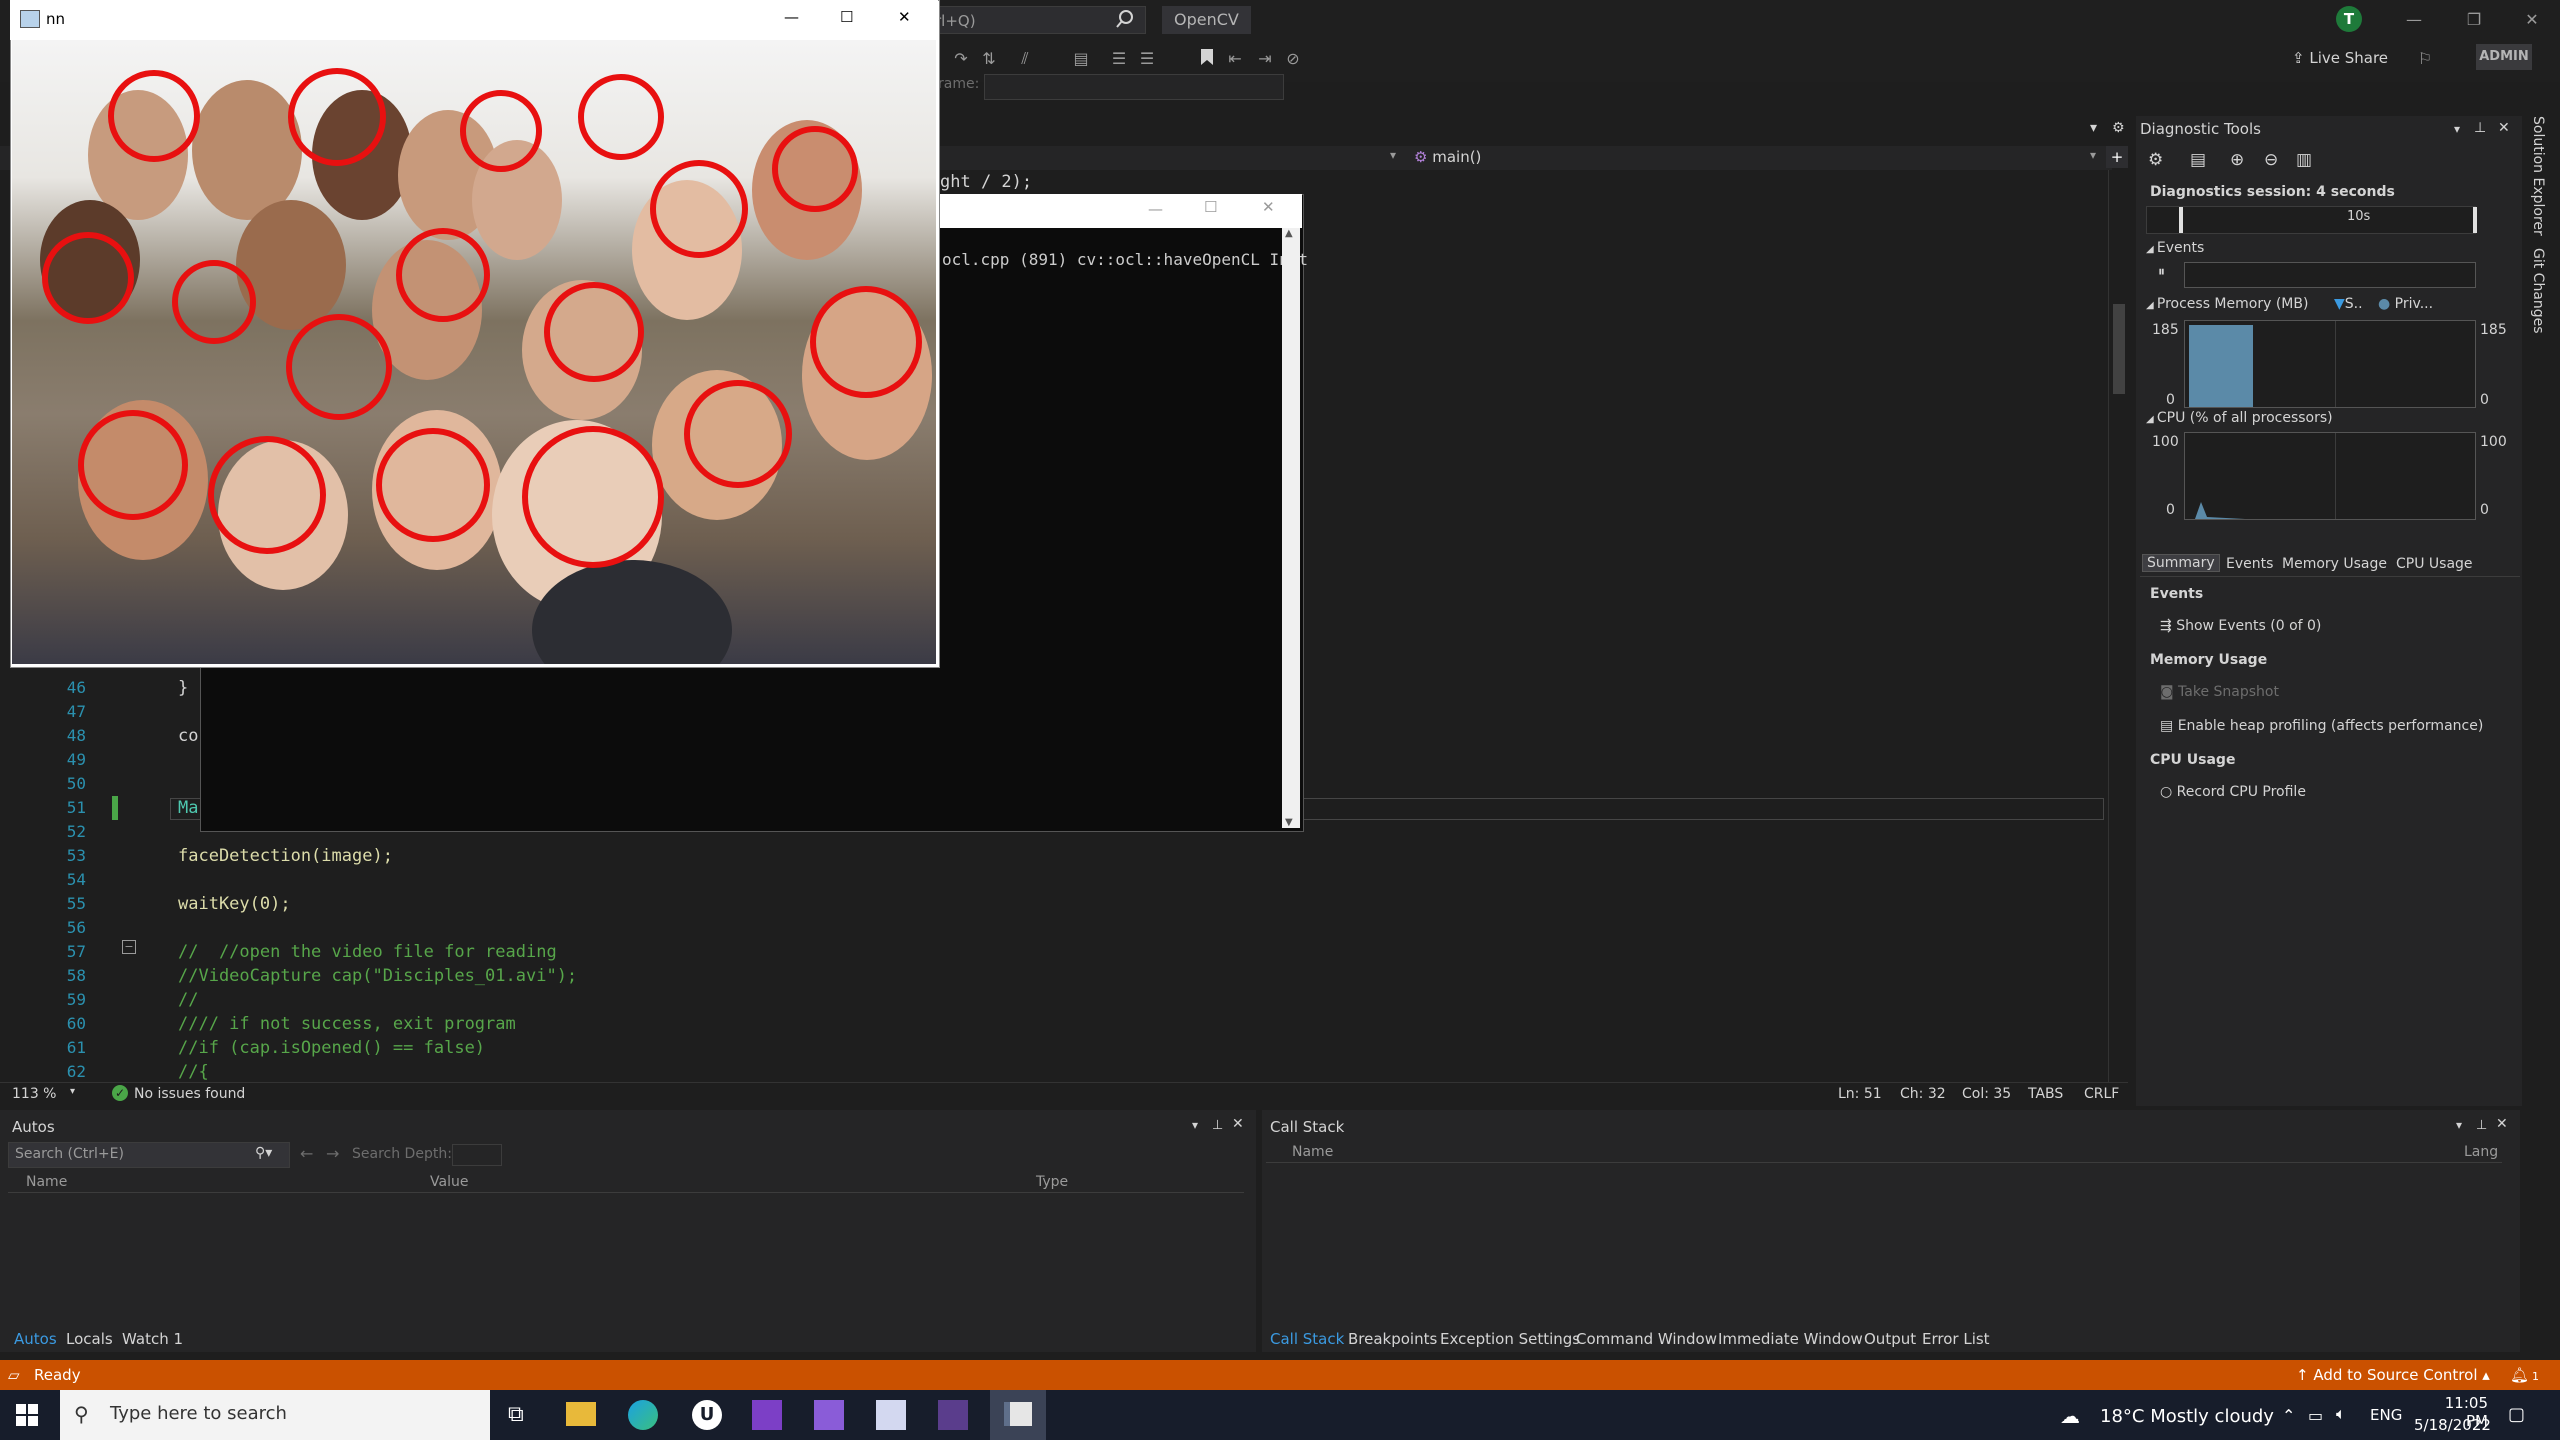  I want to click on folder-icon: ▤, so click(1081, 59).